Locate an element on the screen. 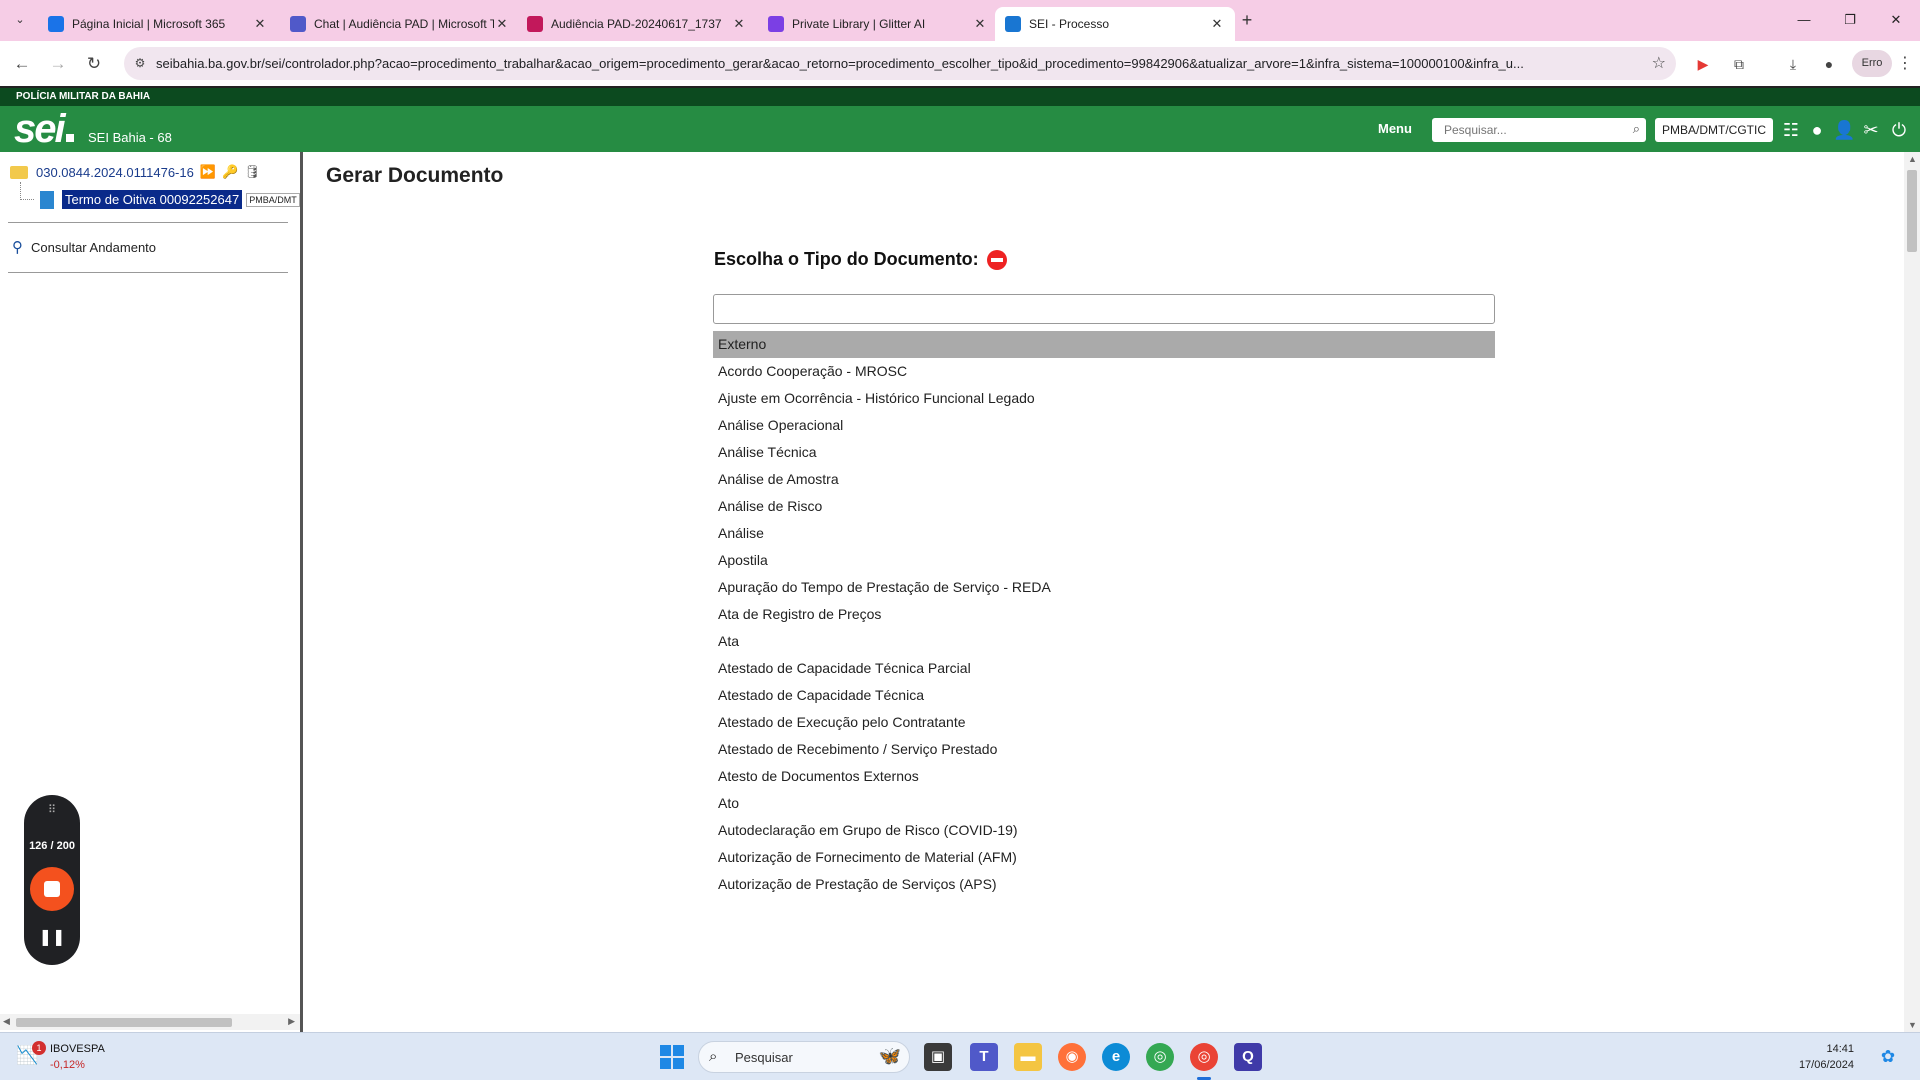  process-number: 030.0844.2024.0111476-16 is located at coordinates (115, 172).